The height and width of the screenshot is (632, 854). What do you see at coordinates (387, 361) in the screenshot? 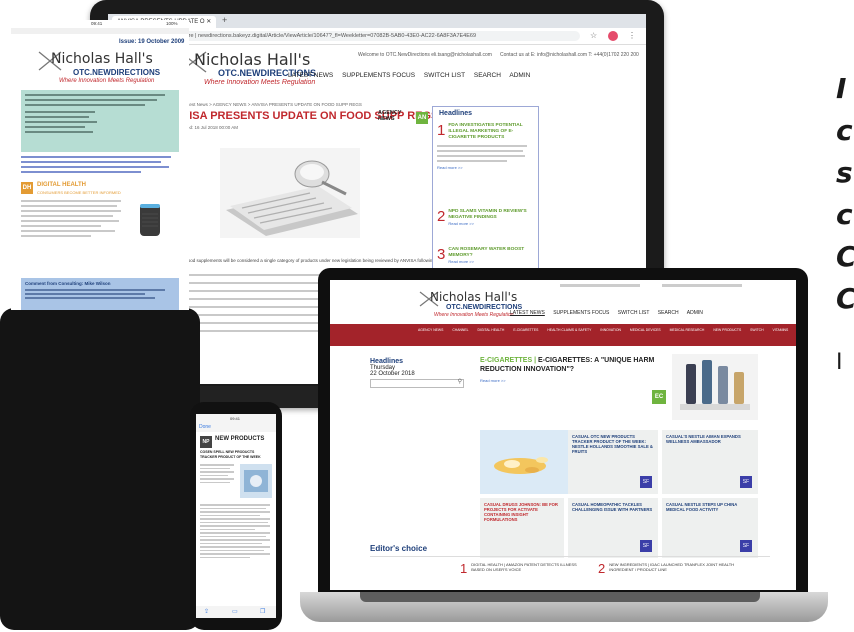
I see `sidebar-title: Headlines` at bounding box center [387, 361].